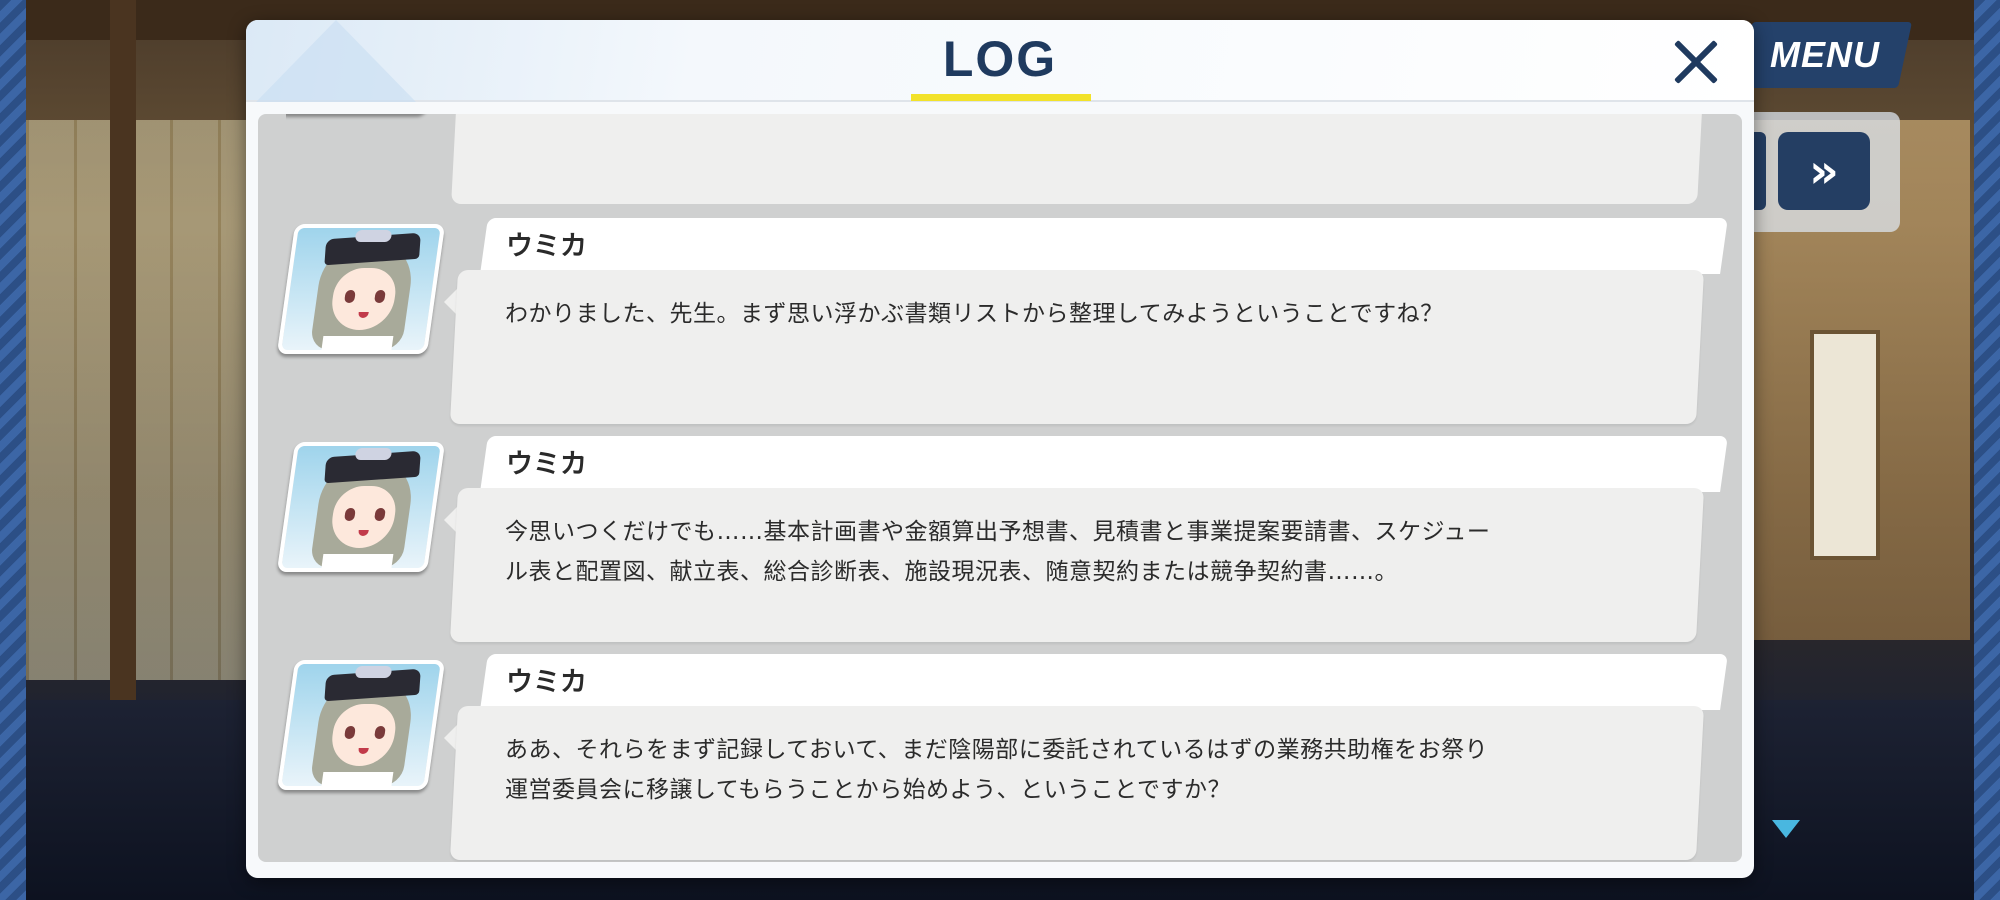 Image resolution: width=2000 pixels, height=900 pixels. I want to click on menu-button: MENU, so click(1825, 55).